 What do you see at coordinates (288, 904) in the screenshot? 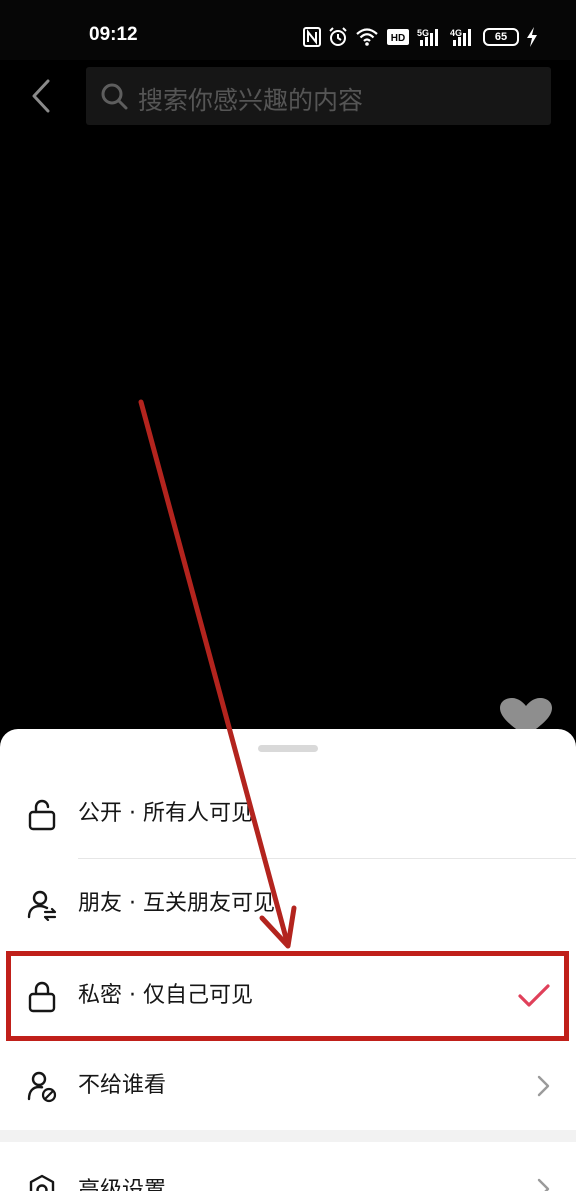
I see `option-friends: 朋友 · 互关朋友可见` at bounding box center [288, 904].